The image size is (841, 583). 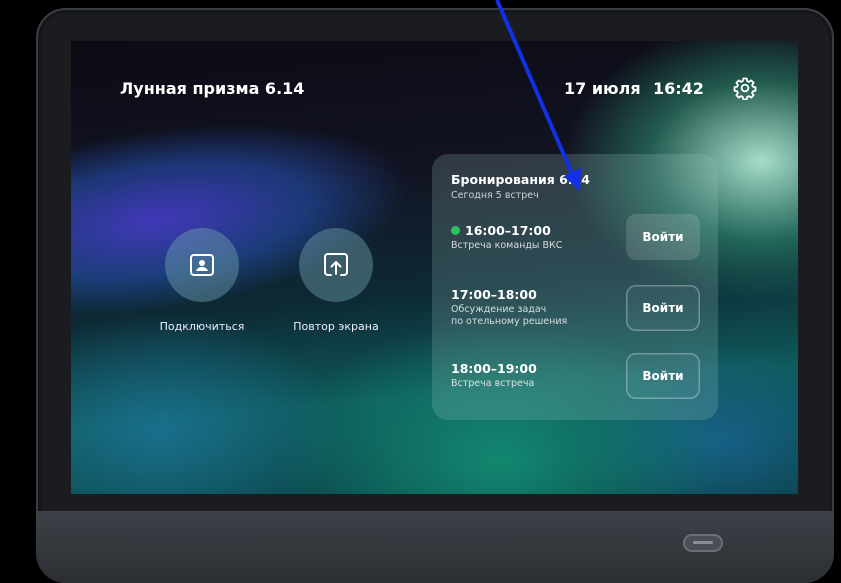 I want to click on screen-mirror-label: Повтор экрана, so click(x=336, y=326).